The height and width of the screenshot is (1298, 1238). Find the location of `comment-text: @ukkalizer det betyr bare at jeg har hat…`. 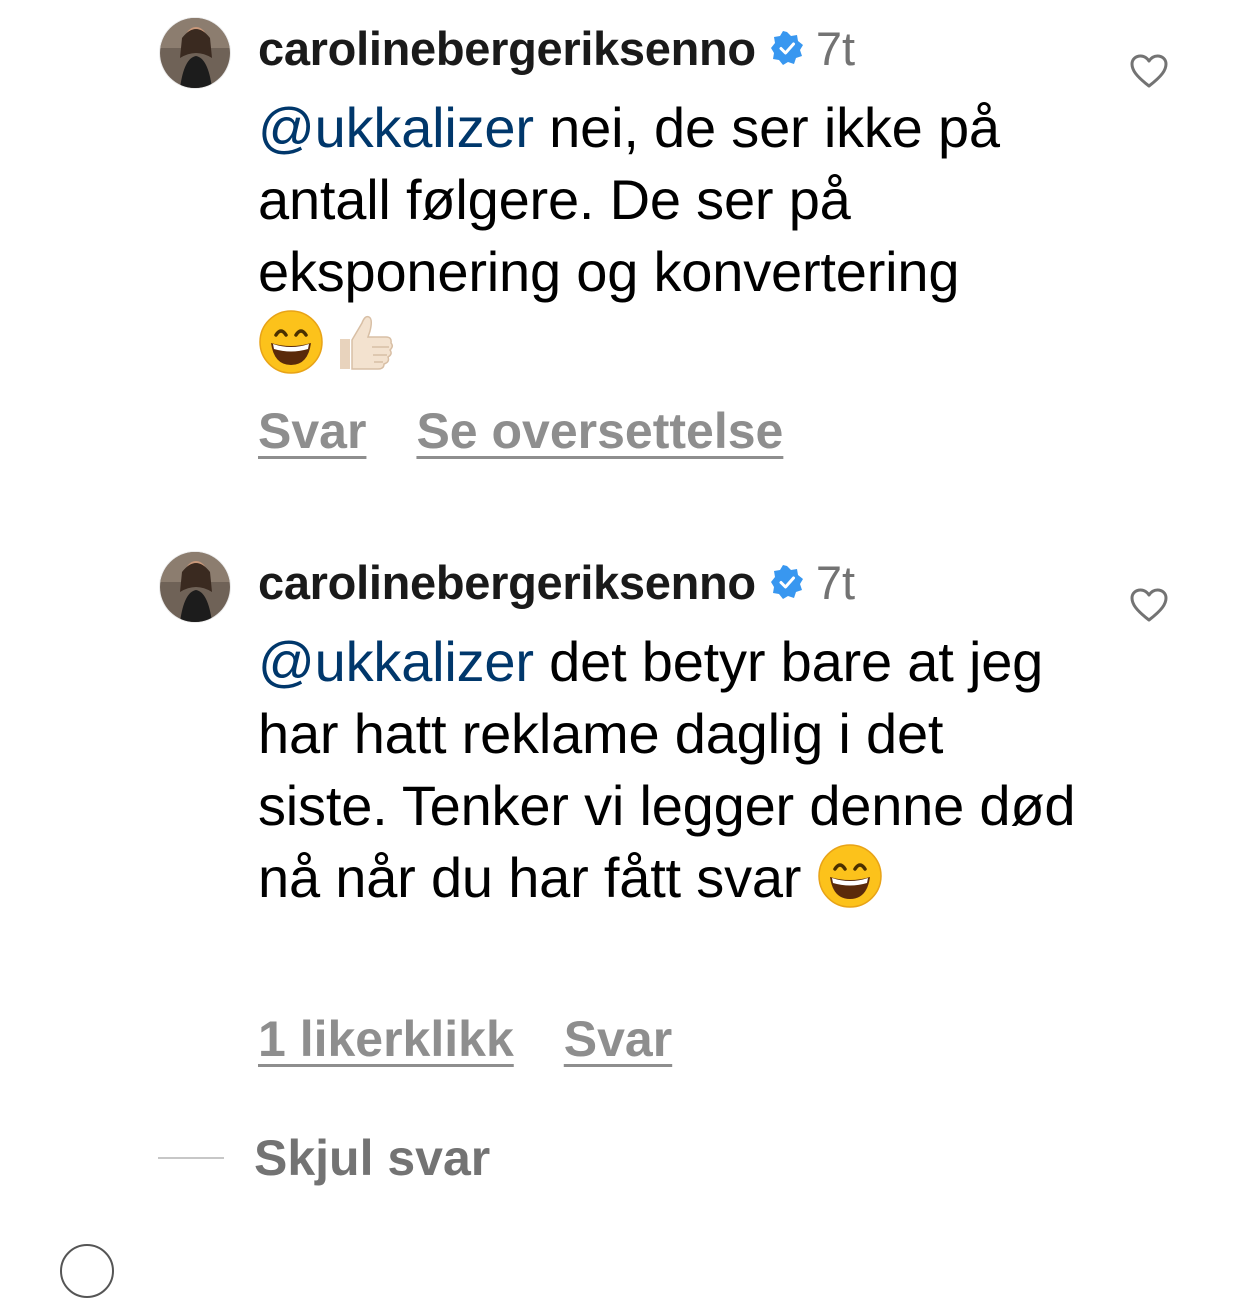

comment-text: @ukkalizer det betyr bare at jeg har hat… is located at coordinates (673, 770).